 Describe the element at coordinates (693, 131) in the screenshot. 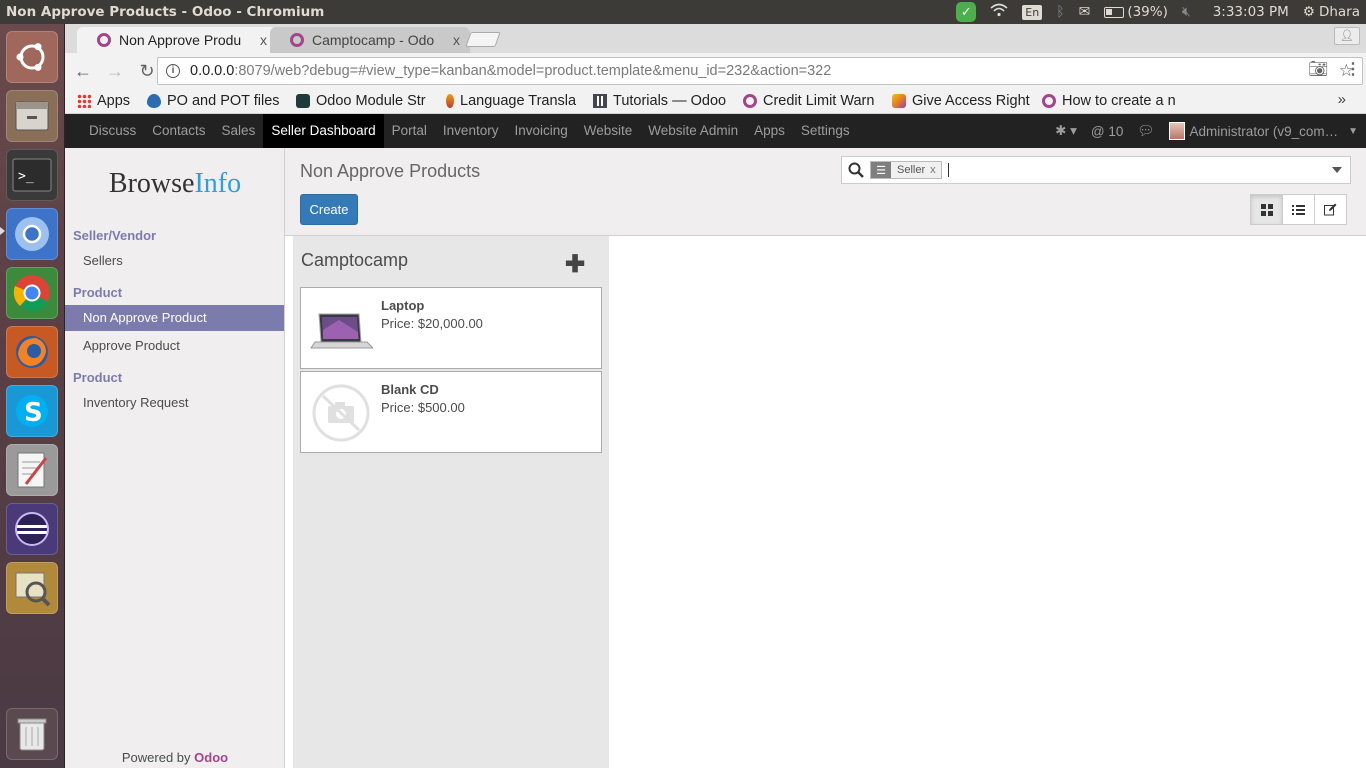

I see `menu-website-admin: Website Admin` at that location.